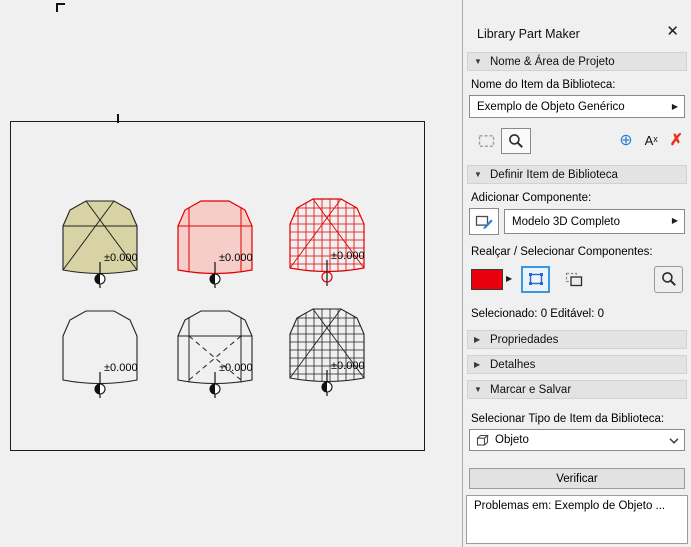 This screenshot has width=691, height=547. I want to click on section-header-propriedades: ▶ Propriedades, so click(577, 339).